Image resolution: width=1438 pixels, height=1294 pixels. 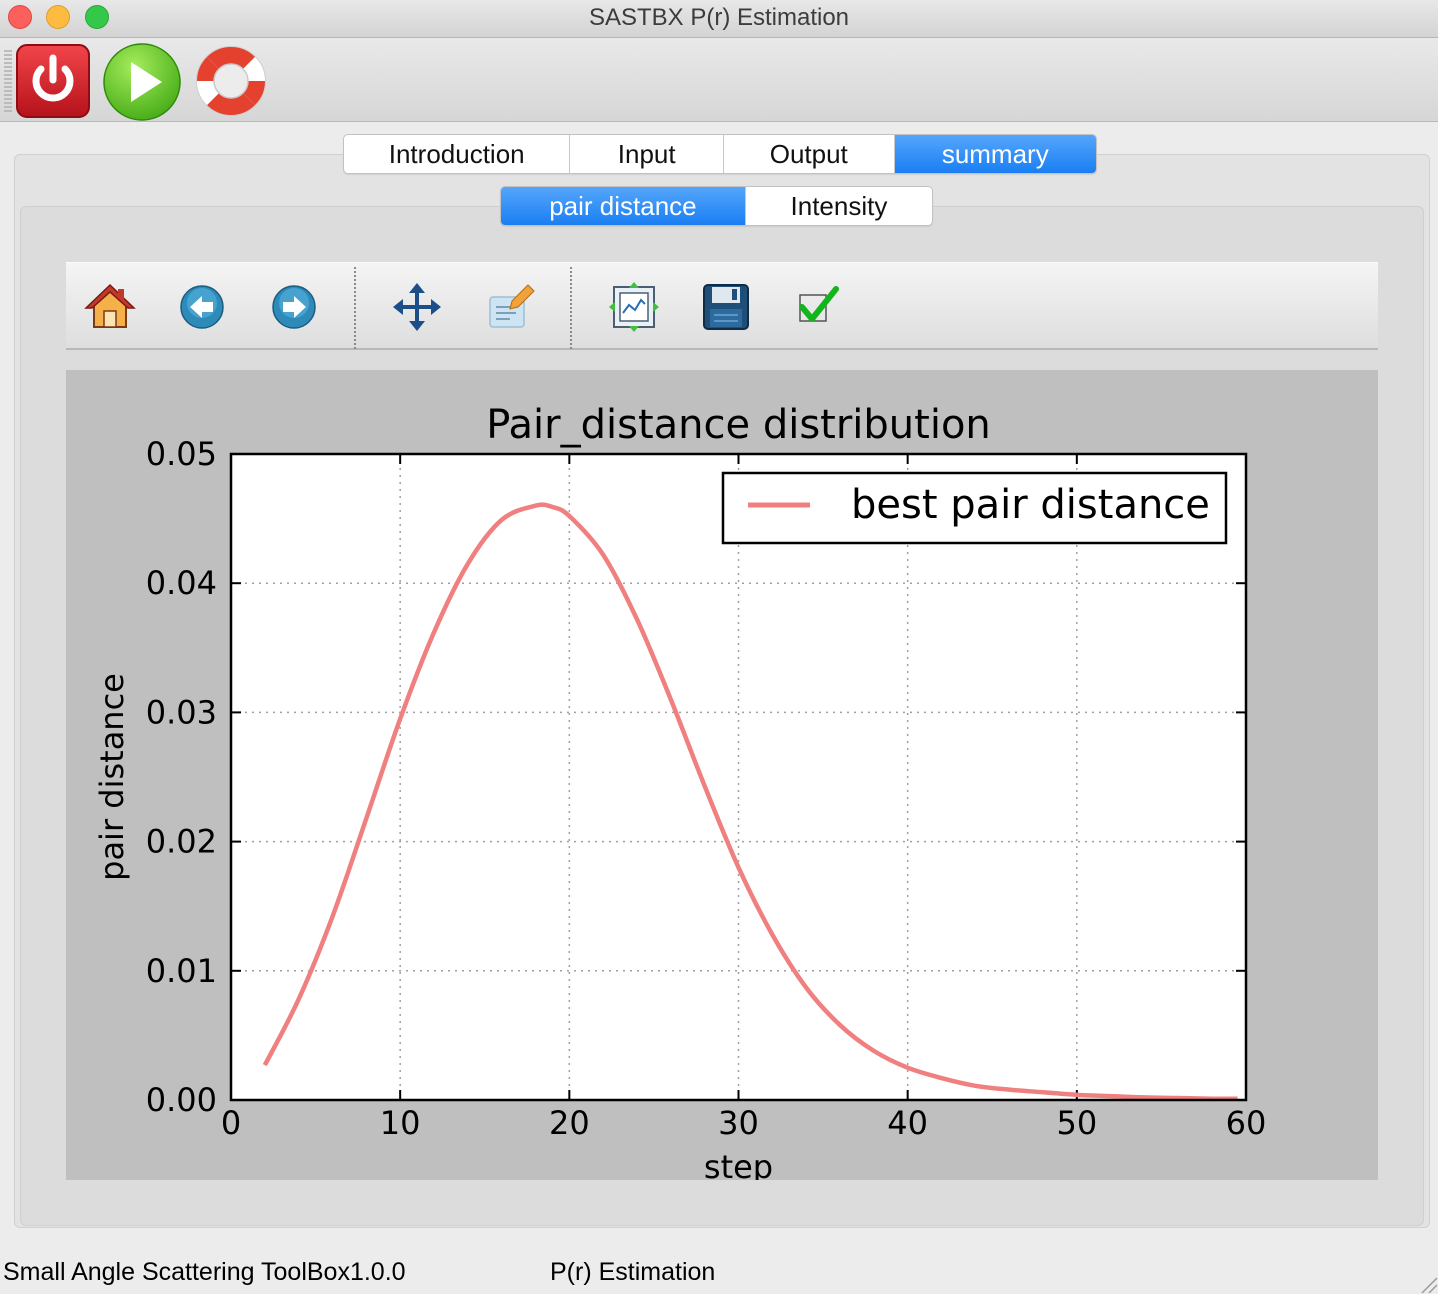 I want to click on quit-button, so click(x=53, y=81).